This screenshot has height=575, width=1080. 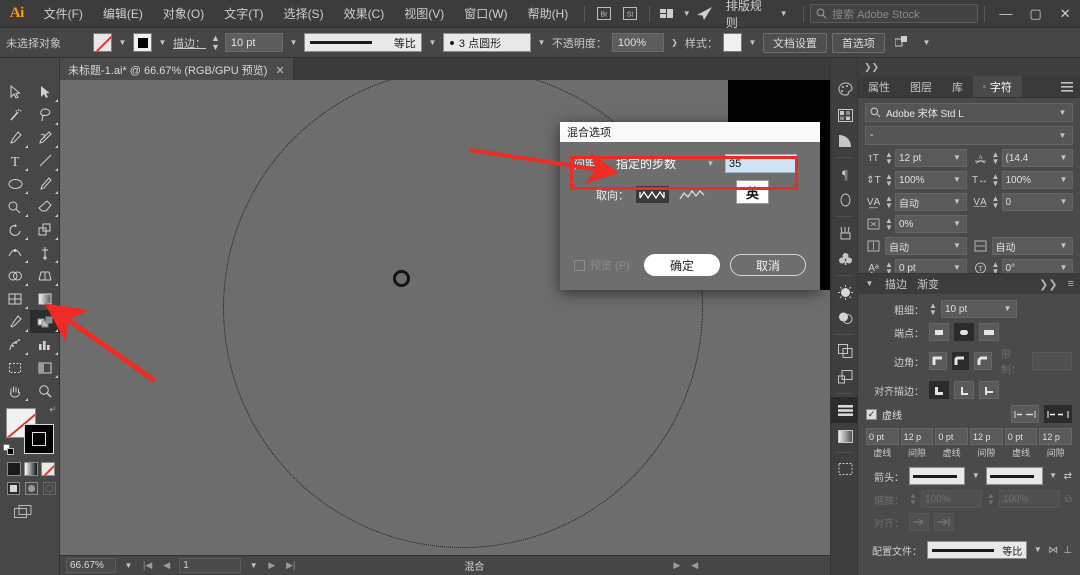 What do you see at coordinates (15, 298) in the screenshot?
I see `mesh-tool` at bounding box center [15, 298].